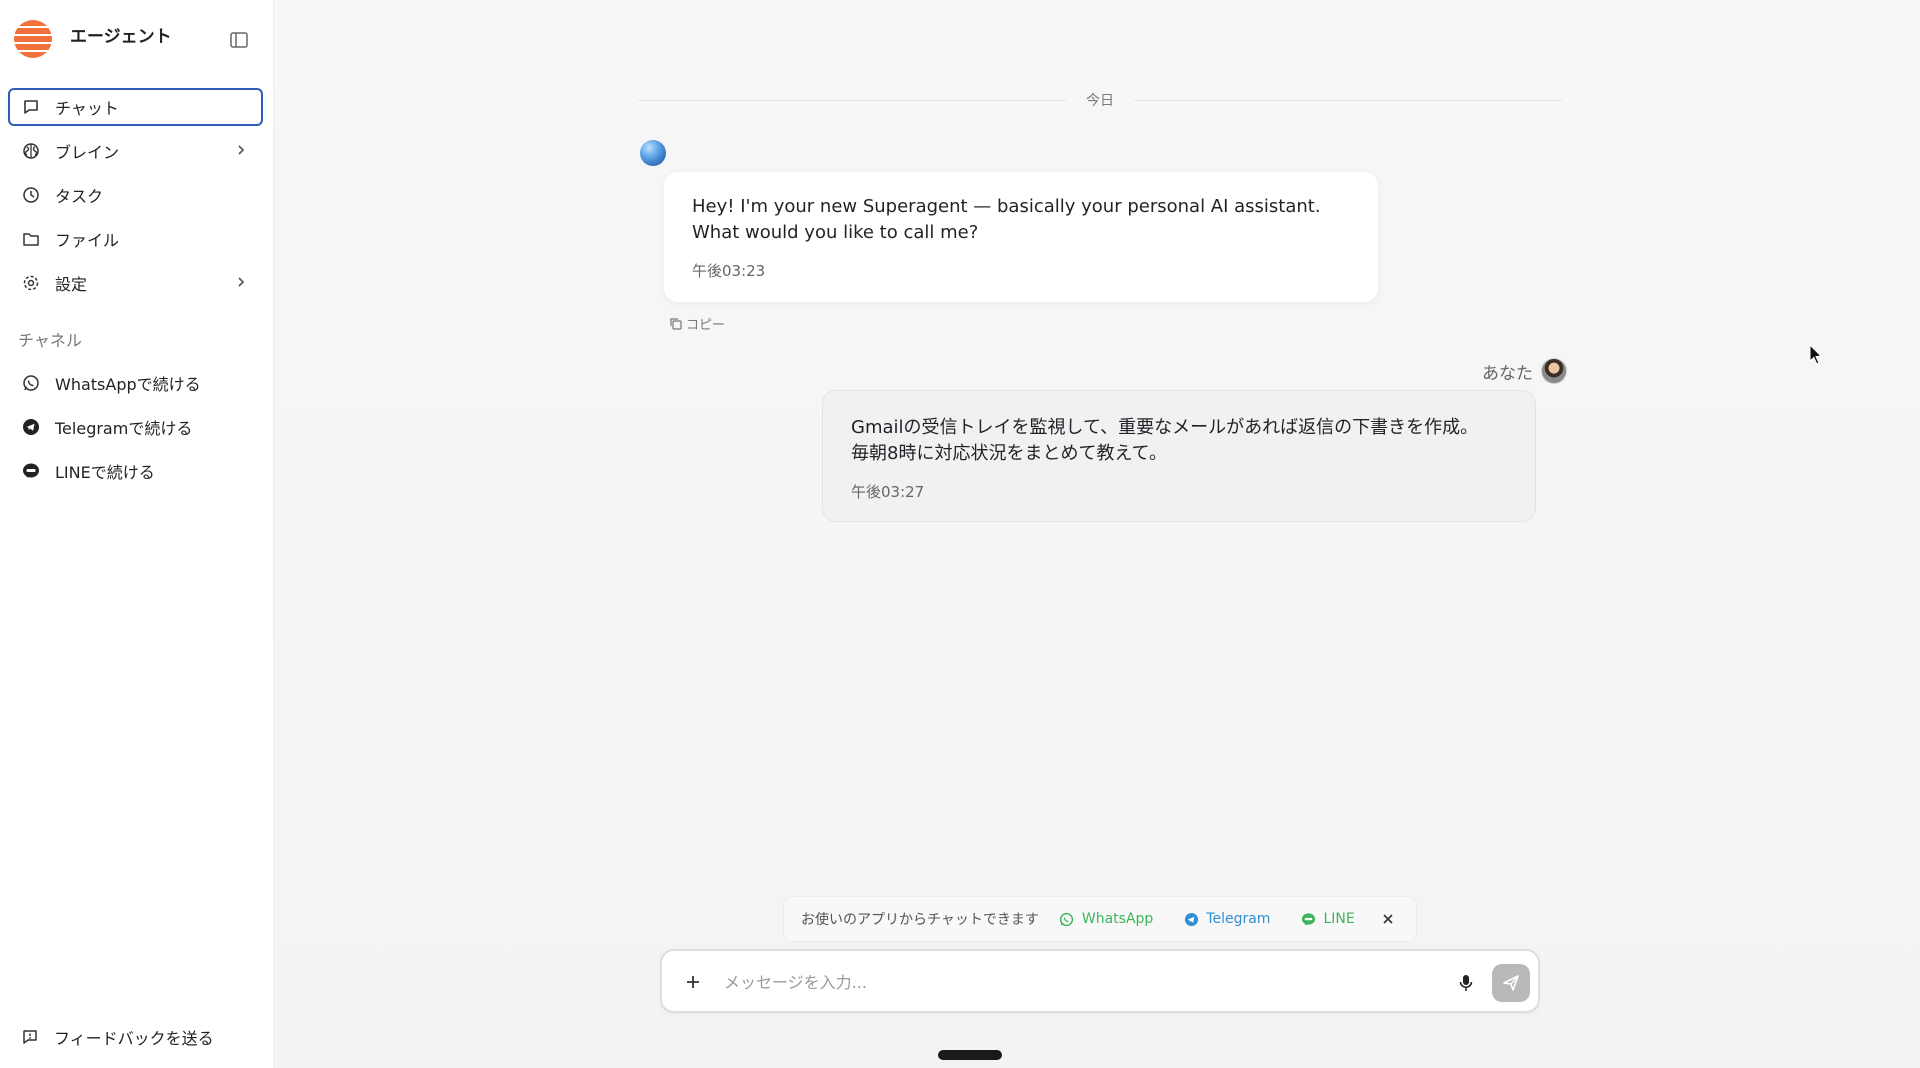 Image resolution: width=1920 pixels, height=1068 pixels. What do you see at coordinates (1072, 982) in the screenshot?
I see `message-input` at bounding box center [1072, 982].